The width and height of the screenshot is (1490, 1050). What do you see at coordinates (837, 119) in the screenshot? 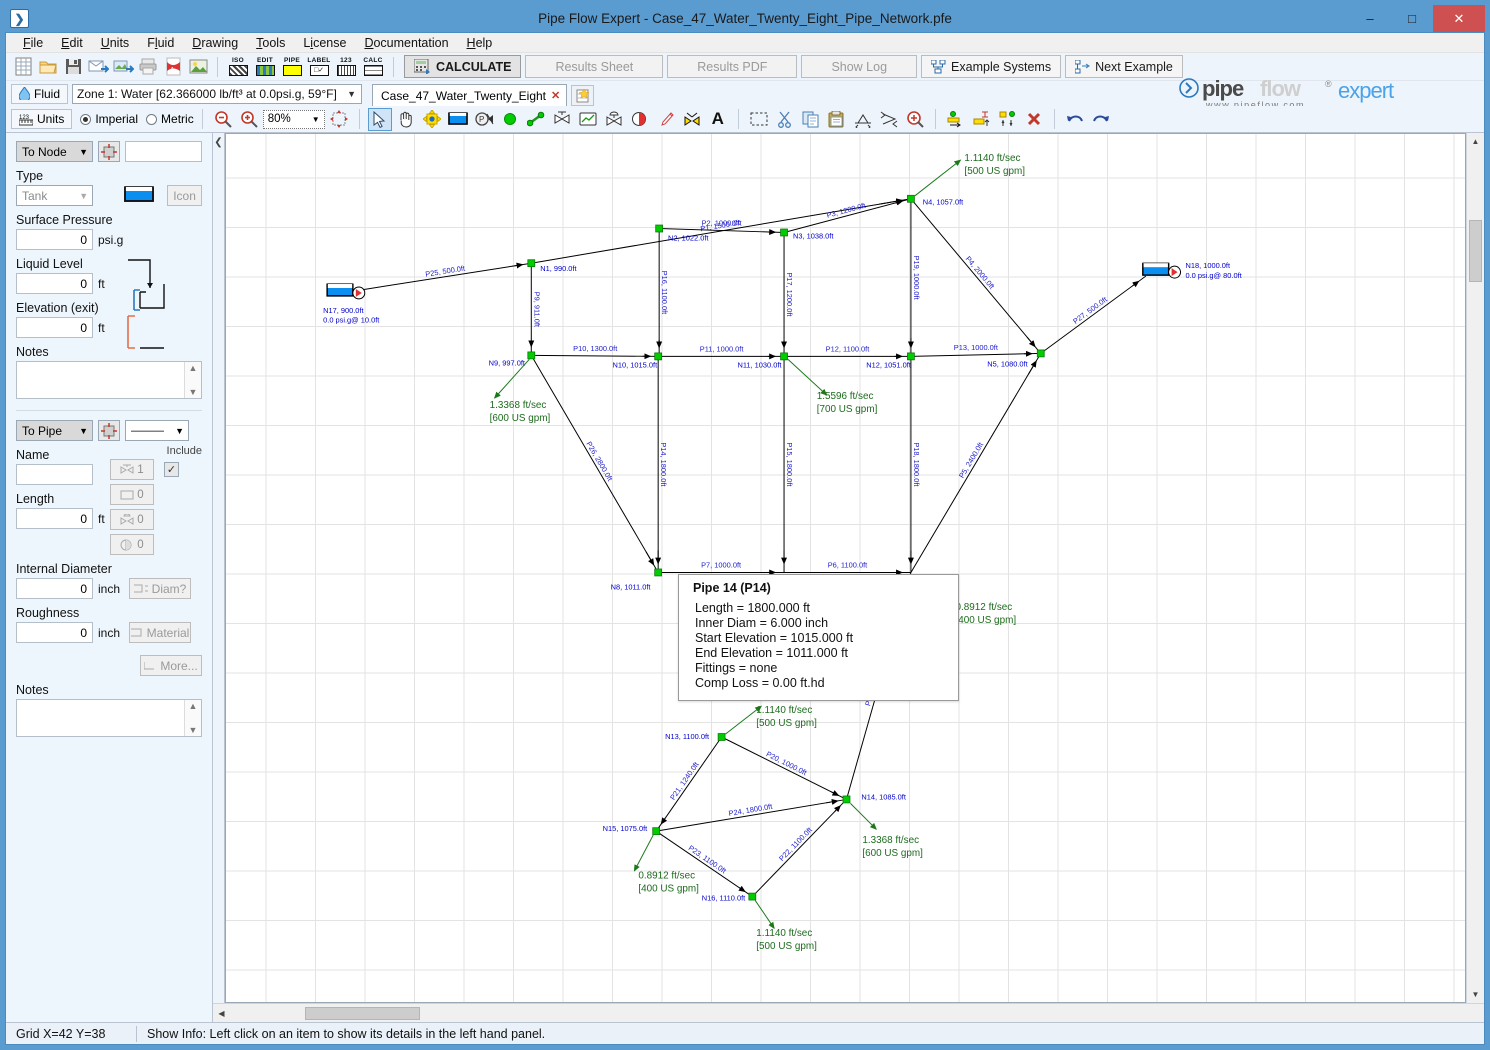
I see `paste-icon` at bounding box center [837, 119].